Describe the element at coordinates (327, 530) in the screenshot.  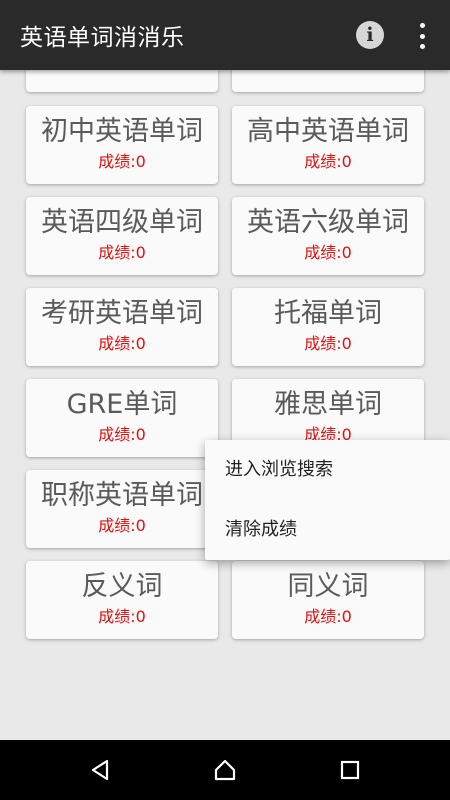
I see `menu-item-clear-scores: 清除成绩` at that location.